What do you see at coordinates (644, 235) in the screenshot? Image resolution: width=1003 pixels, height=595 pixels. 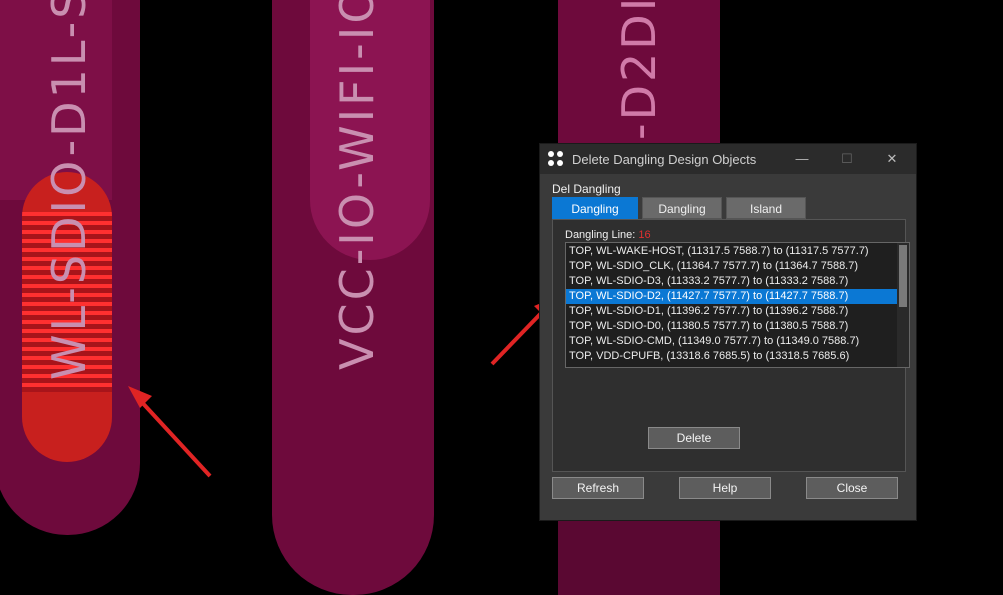 I see `count-value: 16` at bounding box center [644, 235].